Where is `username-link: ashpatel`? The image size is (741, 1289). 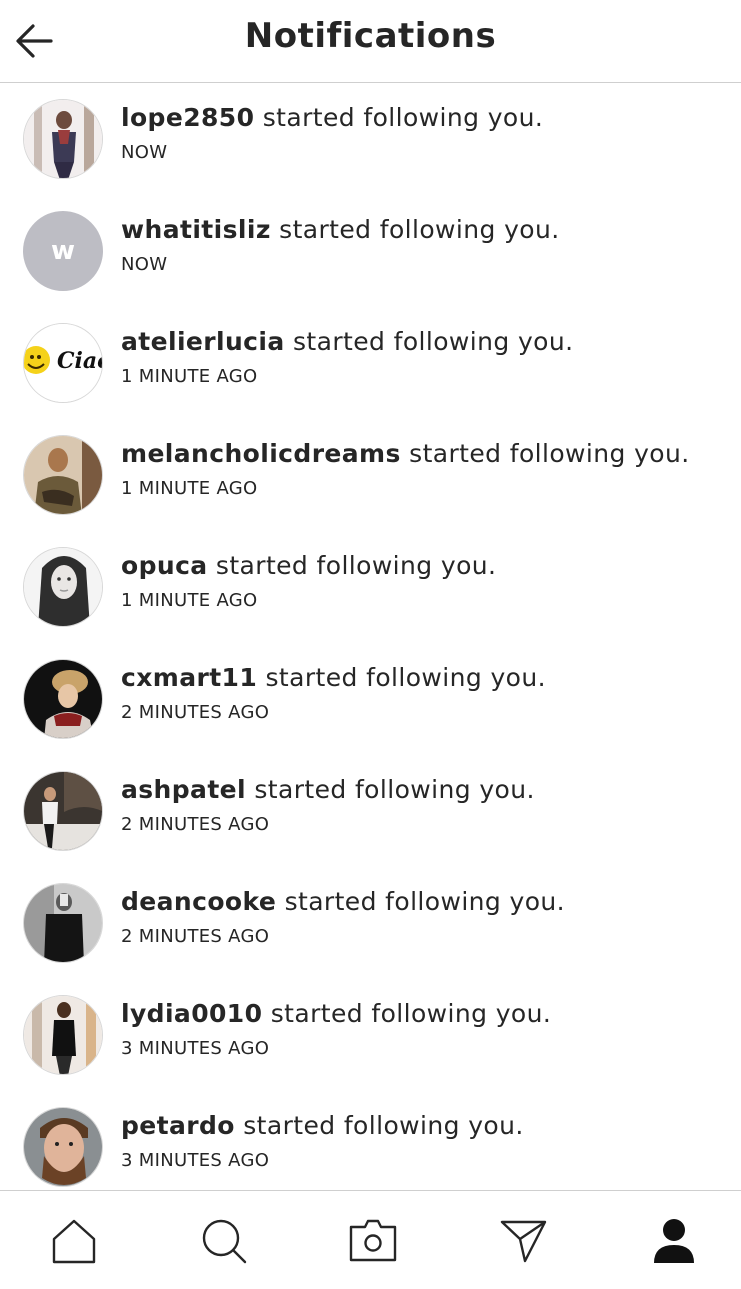 username-link: ashpatel is located at coordinates (183, 789).